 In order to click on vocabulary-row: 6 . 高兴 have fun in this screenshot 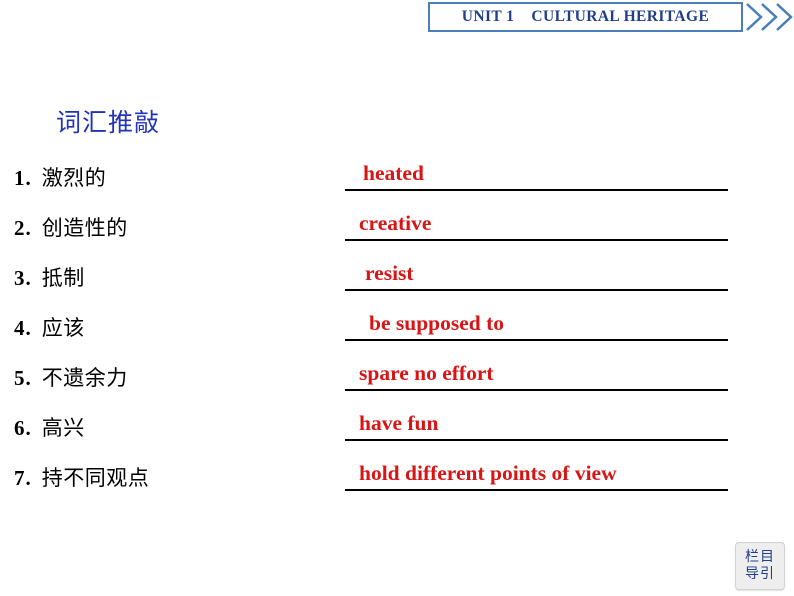, I will do `click(397, 433)`.